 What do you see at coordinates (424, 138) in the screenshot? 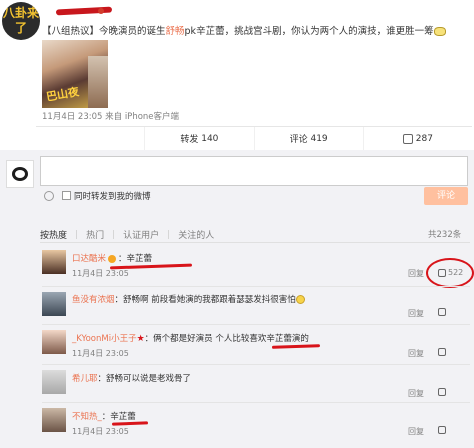
I see `like-count: 287` at bounding box center [424, 138].